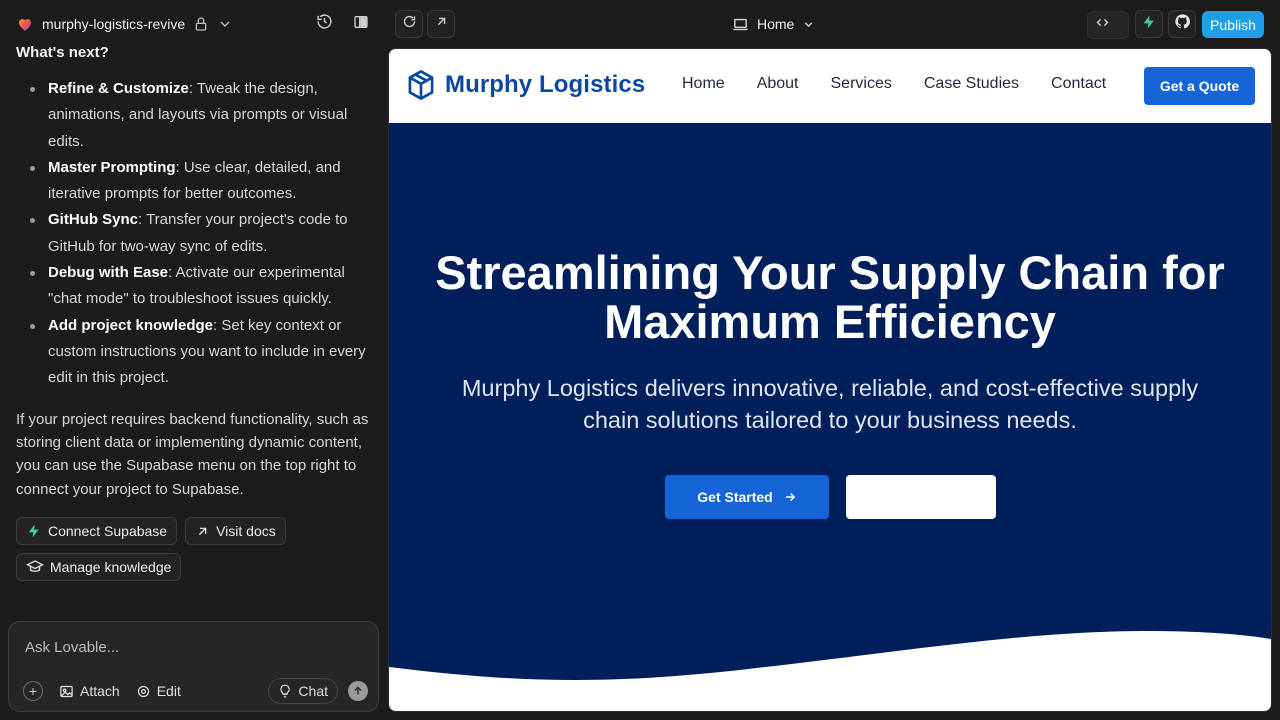  What do you see at coordinates (100, 691) in the screenshot?
I see `attach-label: Attach` at bounding box center [100, 691].